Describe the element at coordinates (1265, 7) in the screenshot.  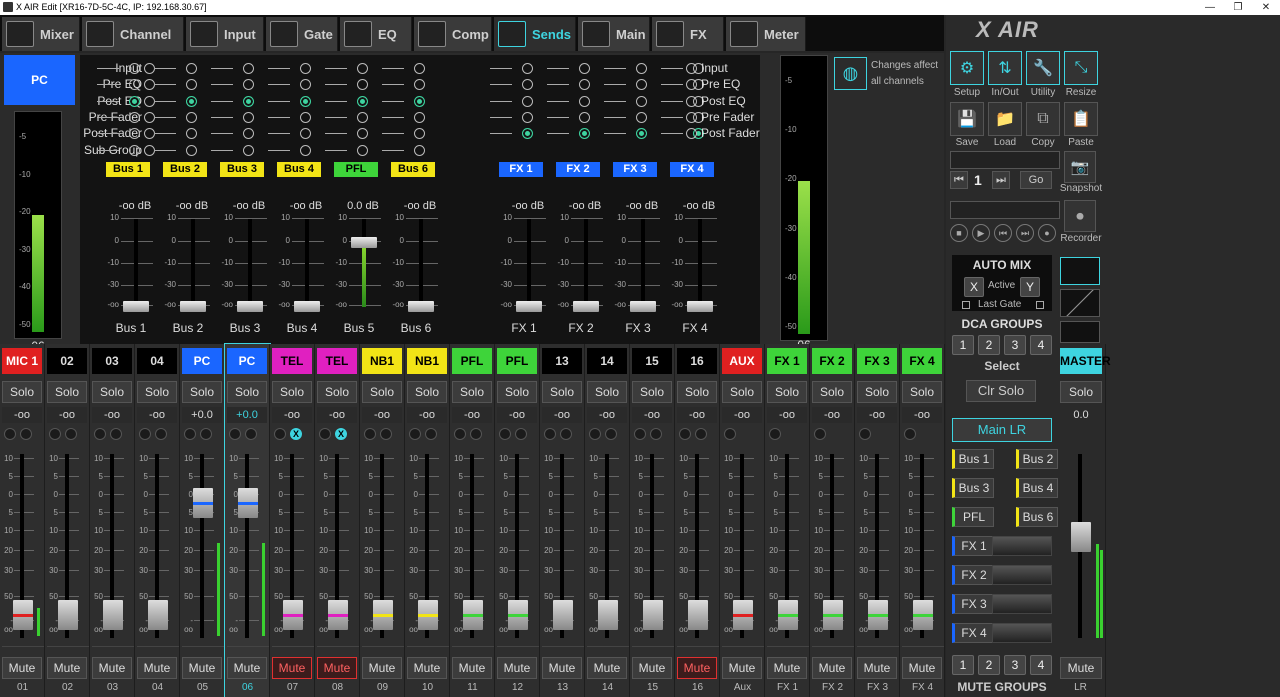
I see `close-button: ✕` at that location.